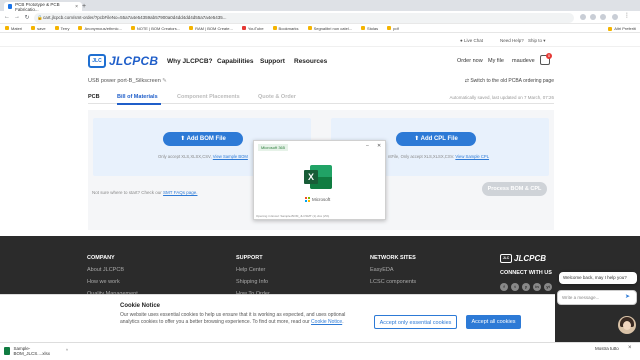  Describe the element at coordinates (137, 97) in the screenshot. I see `tab-bill-of-materials: Bill of Materials` at that location.